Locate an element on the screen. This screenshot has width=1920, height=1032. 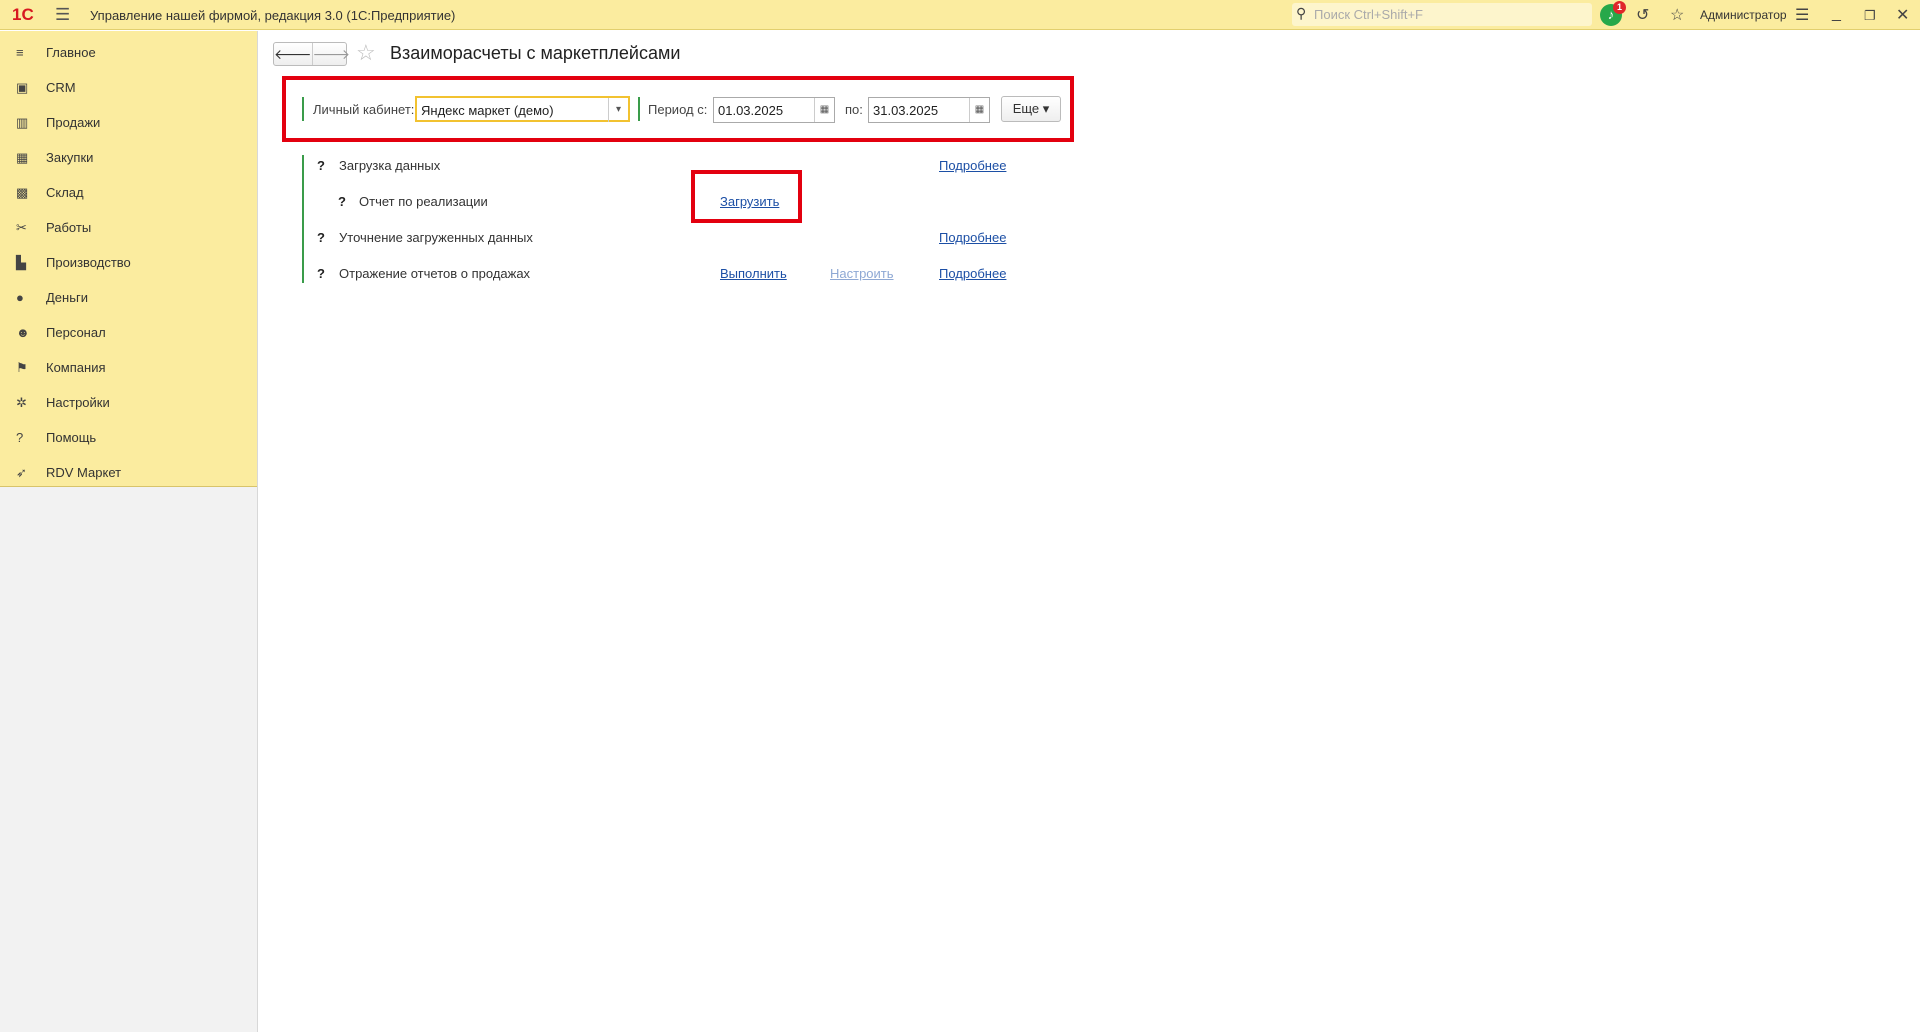
account-value: Яндекс маркет (демо) is located at coordinates (487, 110).